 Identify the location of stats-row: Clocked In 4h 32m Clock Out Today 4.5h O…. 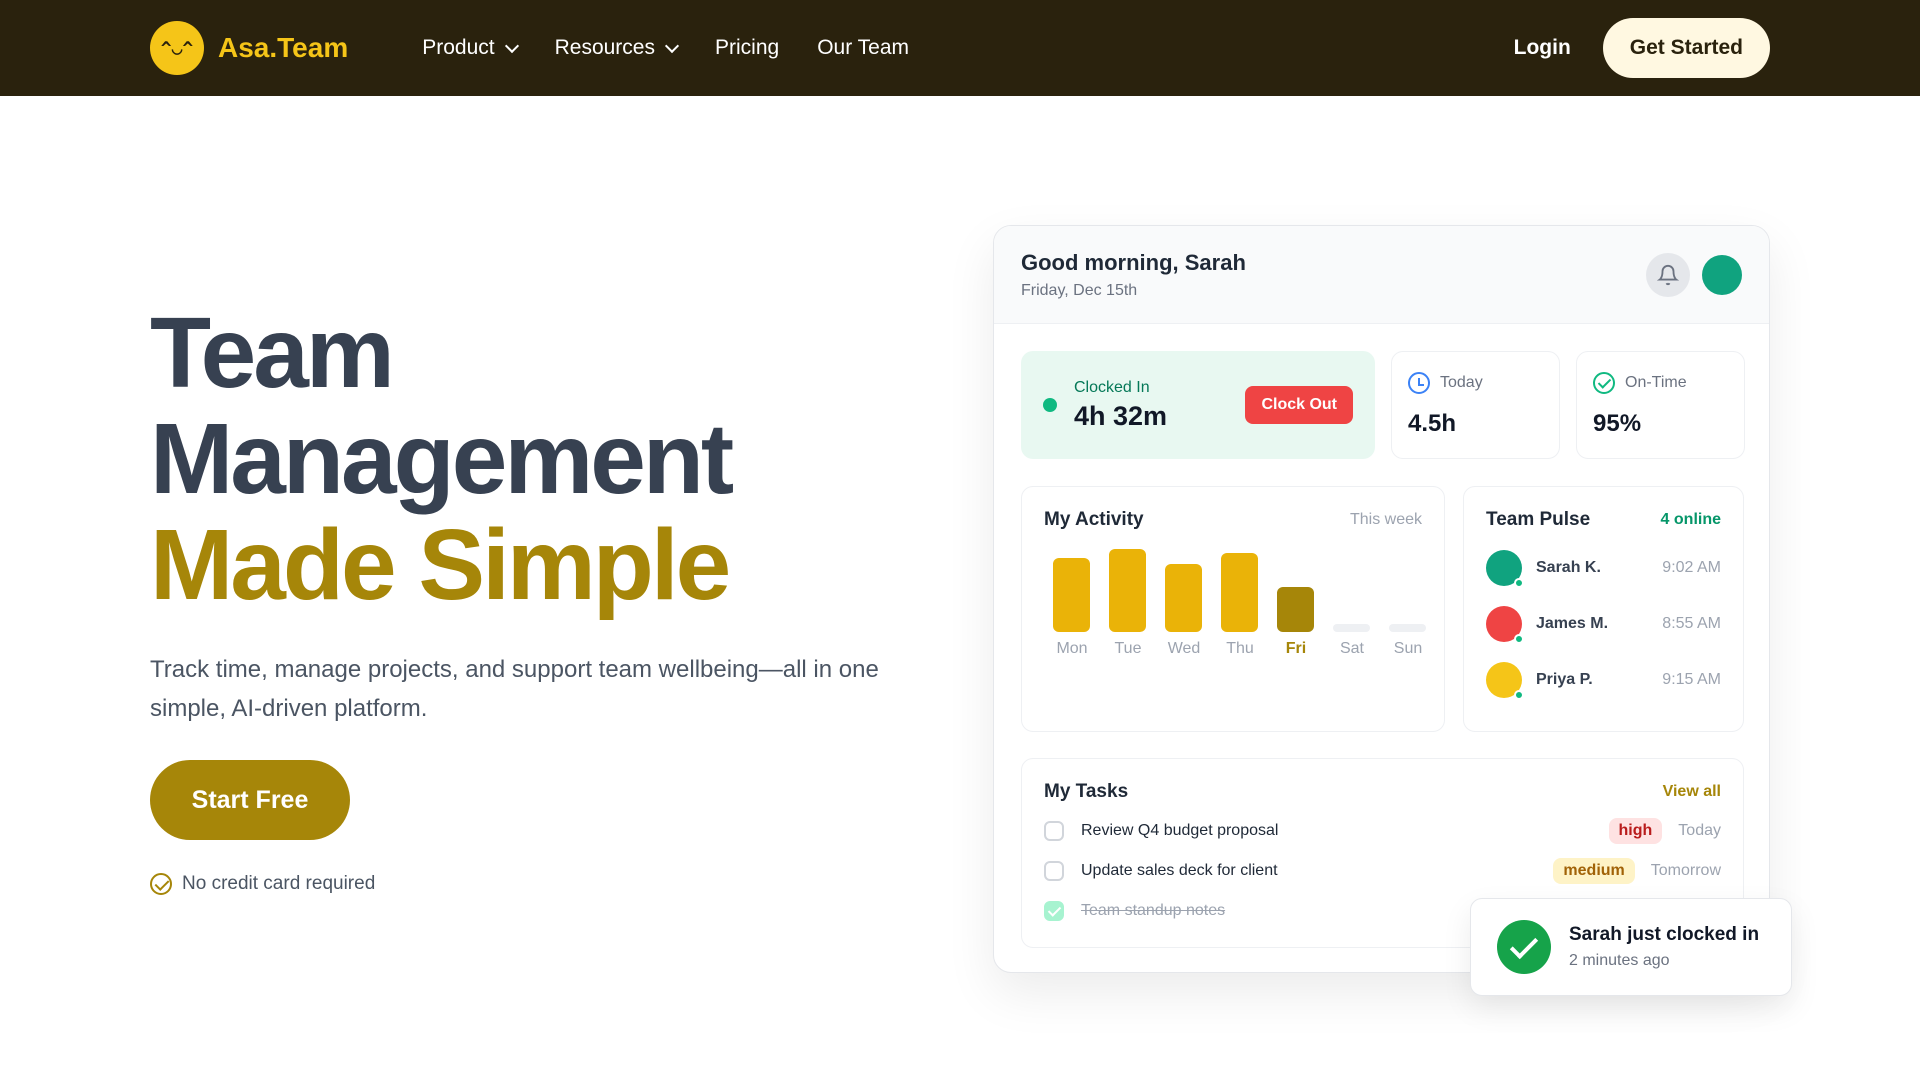
(1383, 405).